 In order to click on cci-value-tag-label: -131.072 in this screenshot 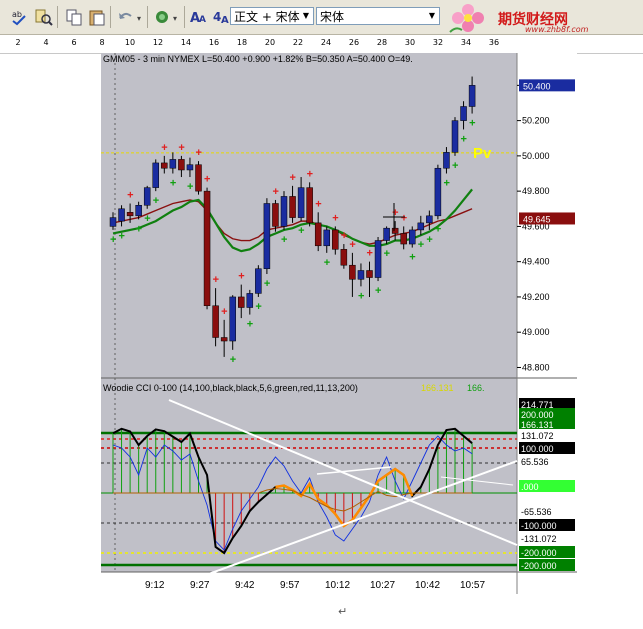, I will do `click(539, 539)`.